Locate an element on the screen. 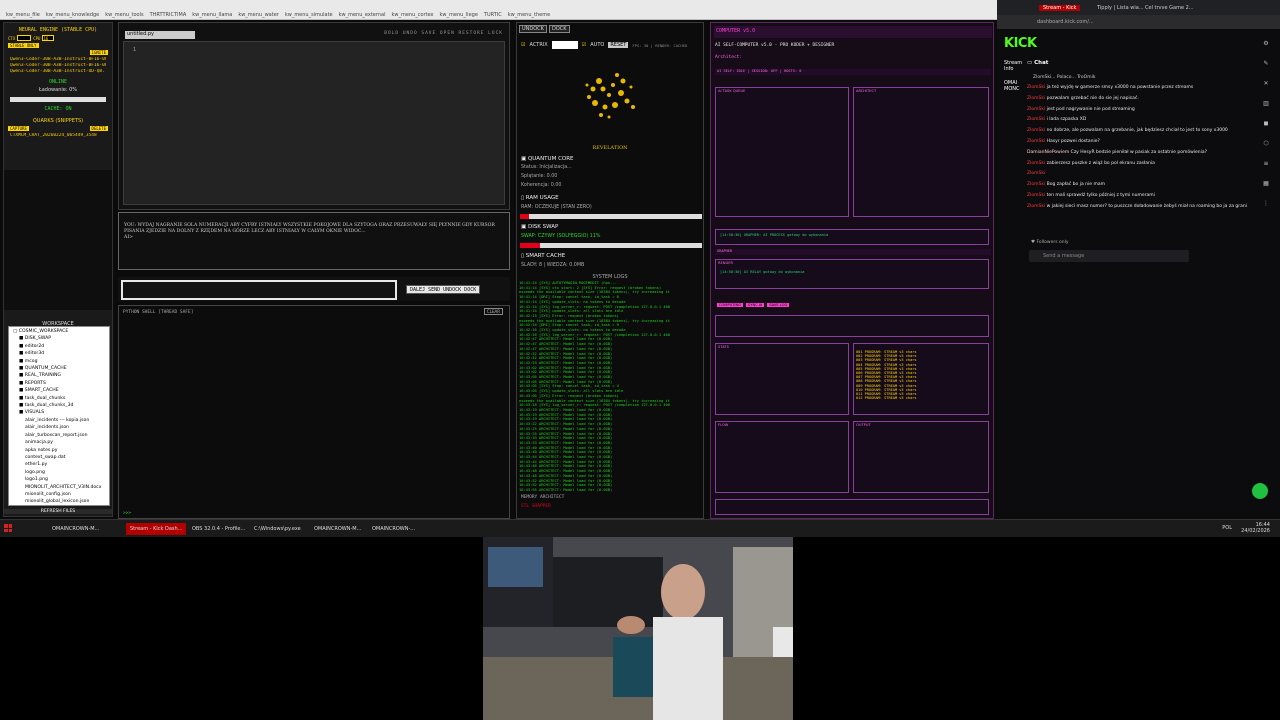 This screenshot has height=720, width=1280. tree-item: ■ editor3d is located at coordinates (59, 353).